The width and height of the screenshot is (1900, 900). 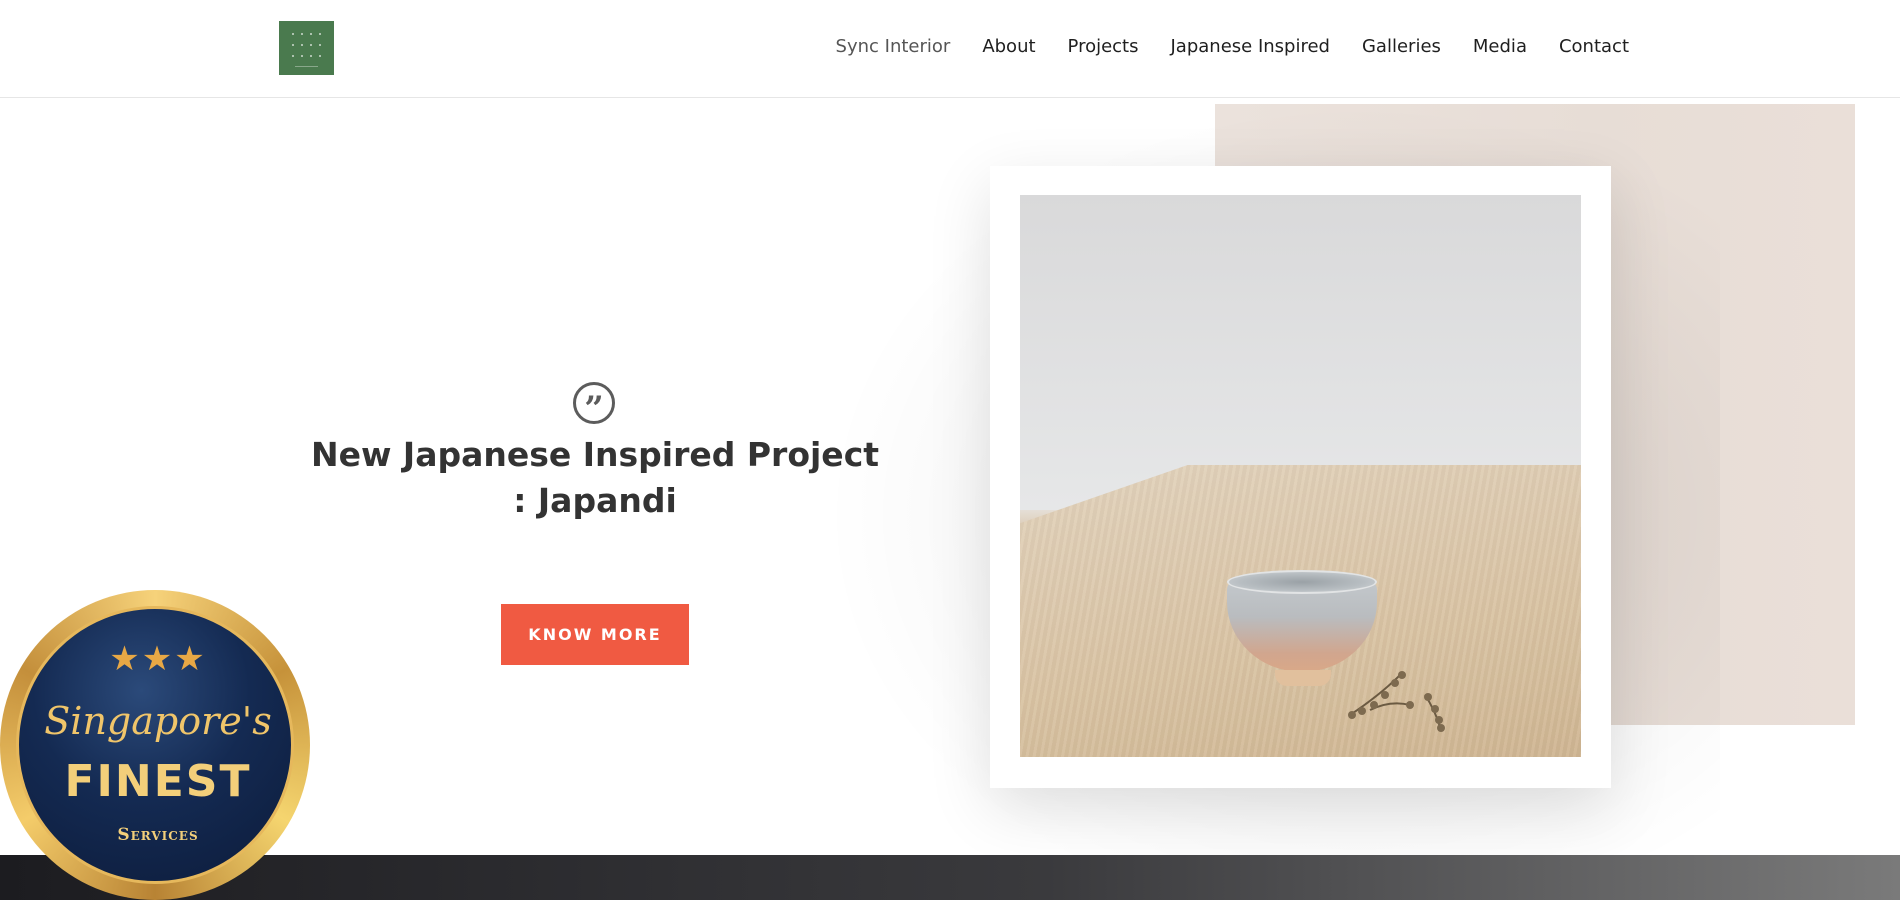 What do you see at coordinates (158, 659) in the screenshot?
I see `star-icons: ★★★` at bounding box center [158, 659].